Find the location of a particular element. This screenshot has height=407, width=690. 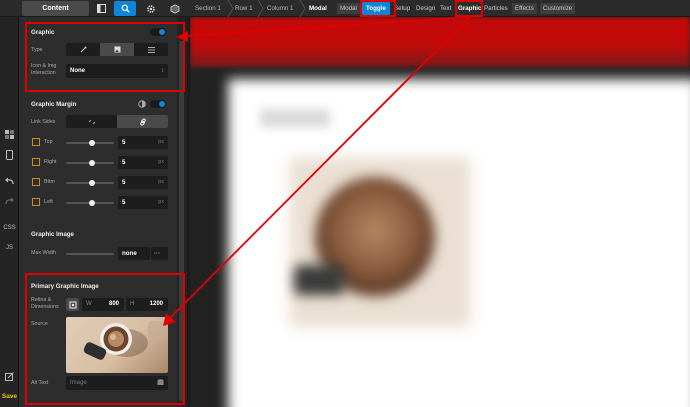

external-link-icon is located at coordinates (9, 378).